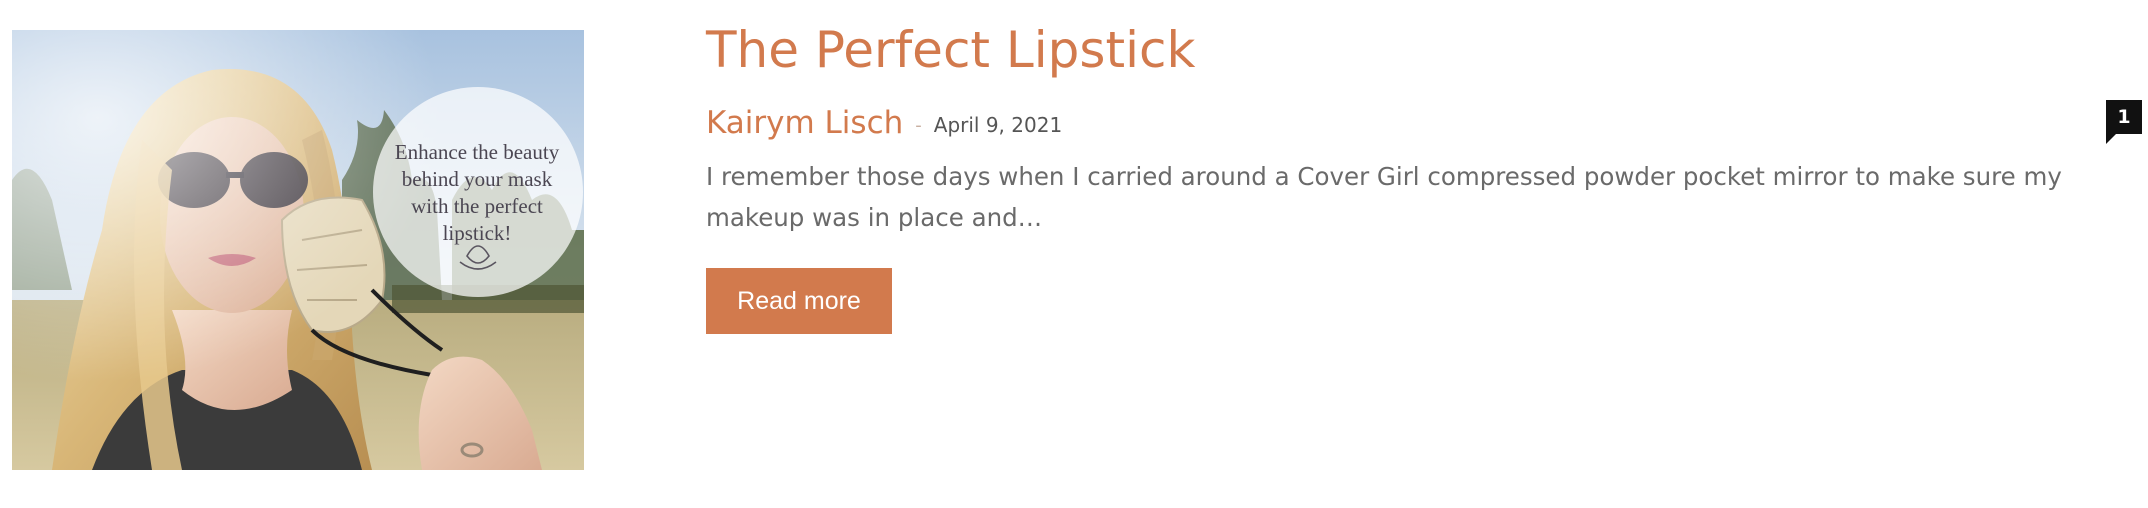  Describe the element at coordinates (950, 50) in the screenshot. I see `post-title-link: The Perfect Lipstick` at that location.